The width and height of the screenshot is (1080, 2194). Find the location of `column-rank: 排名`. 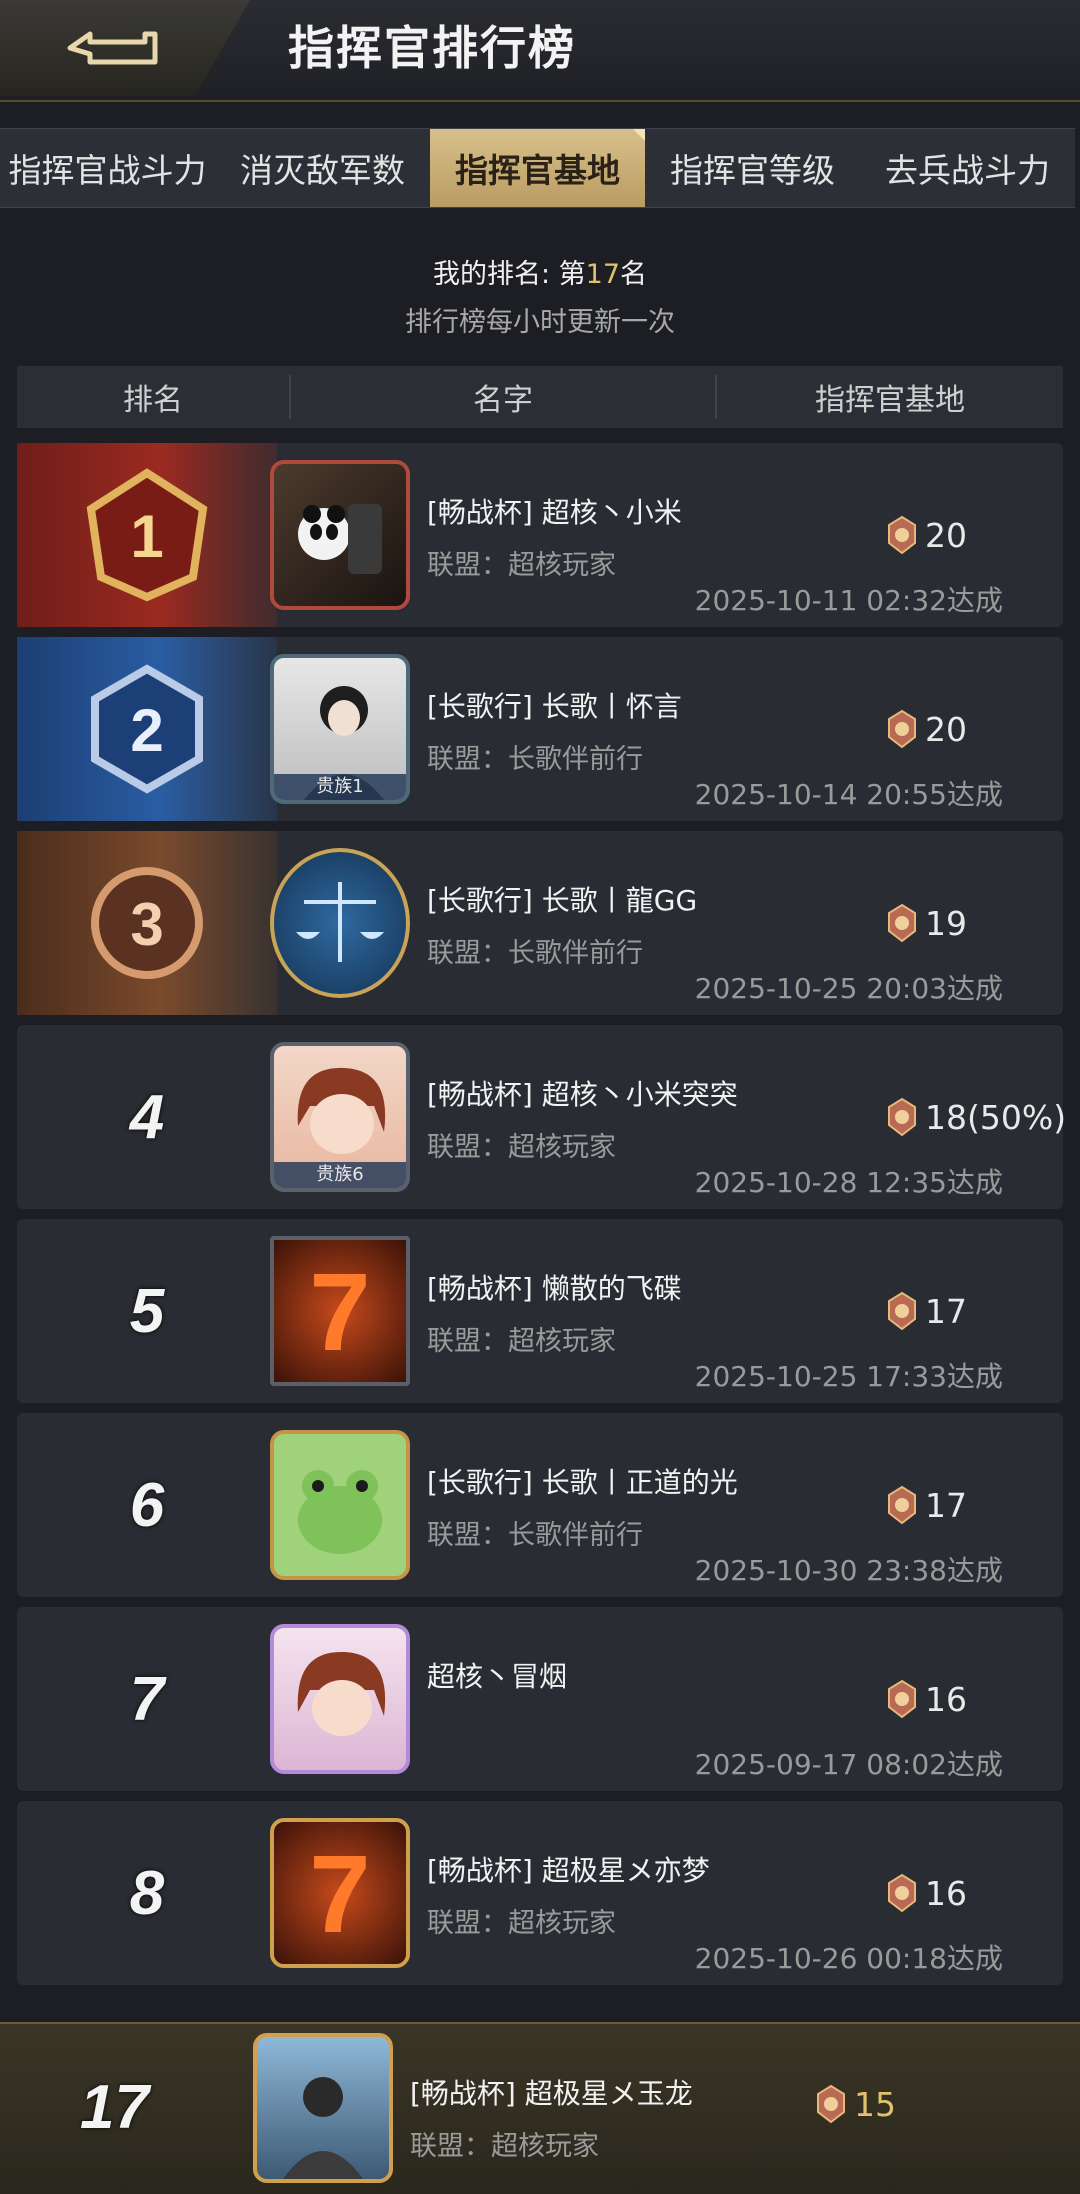

column-rank: 排名 is located at coordinates (153, 400).